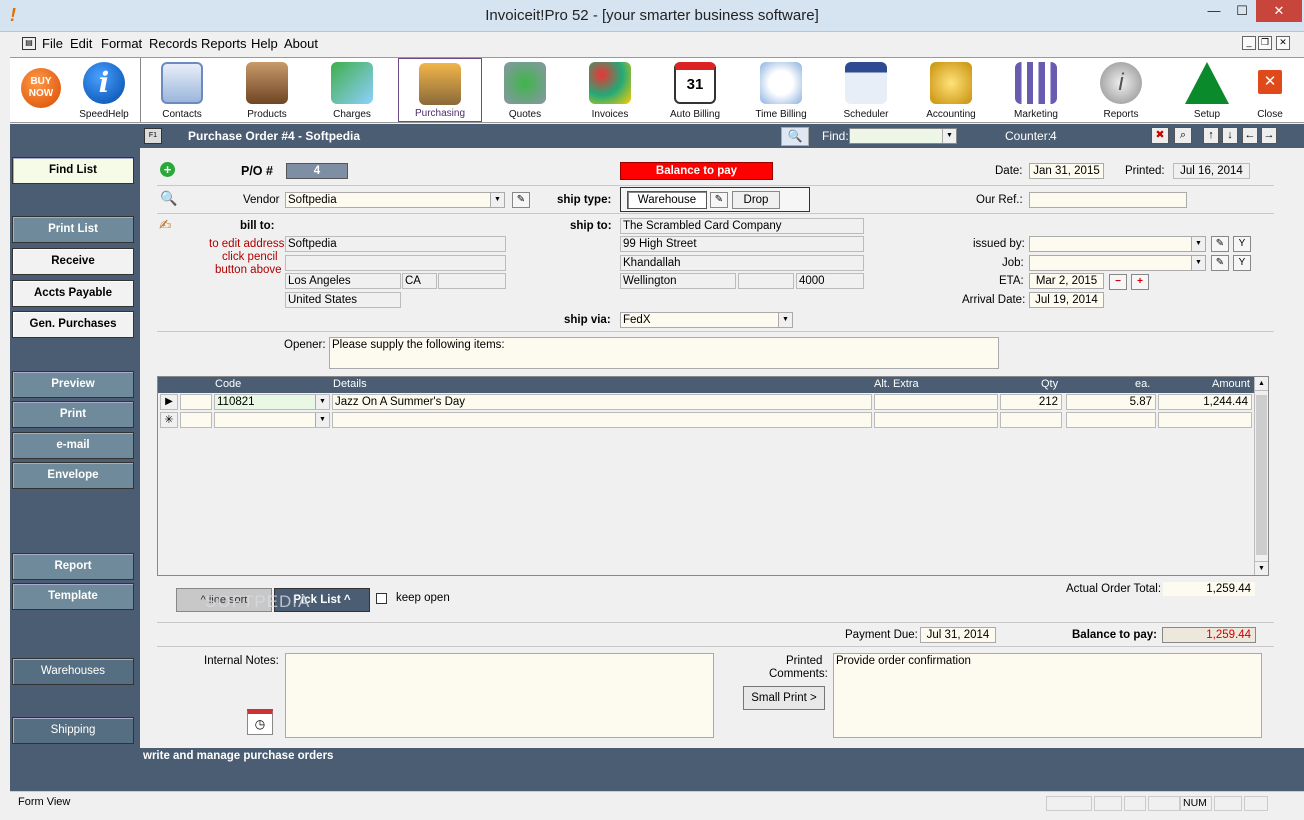 Image resolution: width=1304 pixels, height=820 pixels. Describe the element at coordinates (73, 730) in the screenshot. I see `sidebar-shipping: Shipping` at that location.